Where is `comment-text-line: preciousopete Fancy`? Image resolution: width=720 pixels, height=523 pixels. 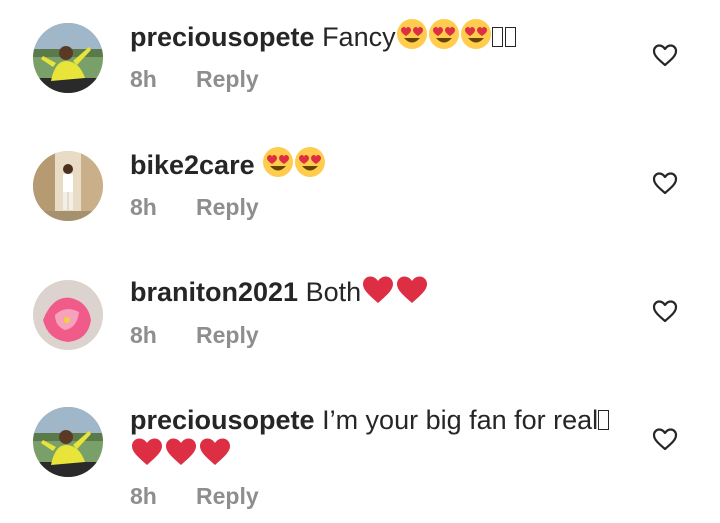 comment-text-line: preciousopete Fancy is located at coordinates (324, 36).